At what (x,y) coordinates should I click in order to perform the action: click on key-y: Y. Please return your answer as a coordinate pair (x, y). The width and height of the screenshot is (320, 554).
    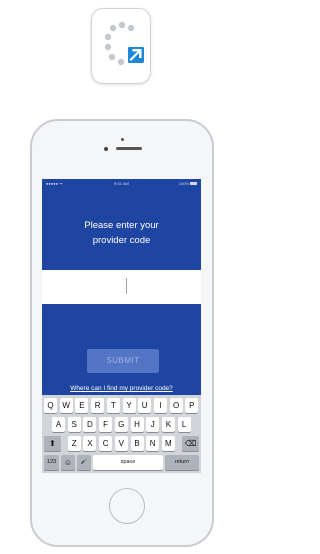
    Looking at the image, I should click on (129, 405).